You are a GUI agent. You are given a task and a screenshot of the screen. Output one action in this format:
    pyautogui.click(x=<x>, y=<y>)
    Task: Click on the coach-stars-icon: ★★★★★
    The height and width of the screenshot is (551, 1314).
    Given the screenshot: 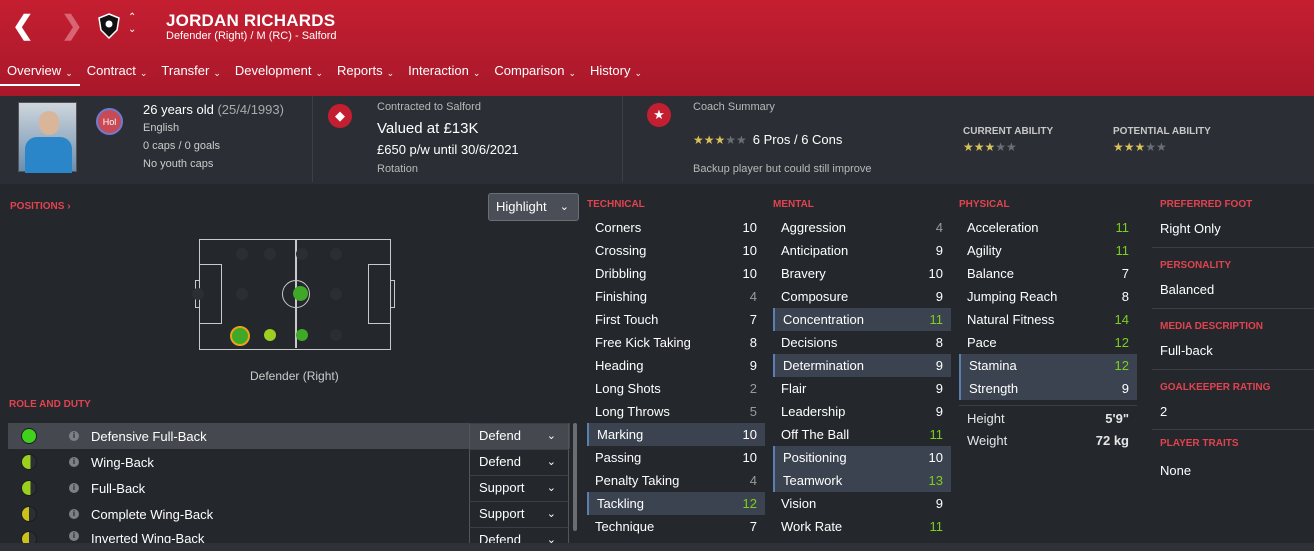 What is the action you would take?
    pyautogui.click(x=720, y=139)
    